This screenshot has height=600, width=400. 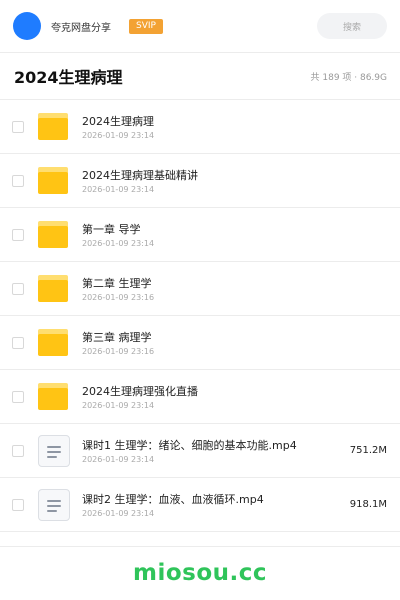 What do you see at coordinates (173, 499) in the screenshot?
I see `item-name: 课时2 生理学：血液、血液循环.mp4` at bounding box center [173, 499].